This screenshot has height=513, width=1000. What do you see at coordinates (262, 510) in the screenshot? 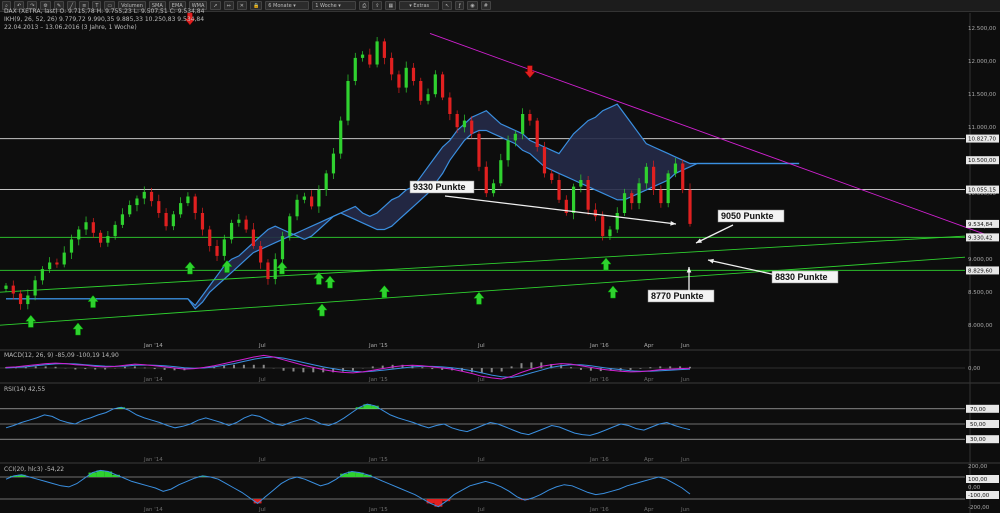
I see `x-tick-label: Jul` at bounding box center [262, 510].